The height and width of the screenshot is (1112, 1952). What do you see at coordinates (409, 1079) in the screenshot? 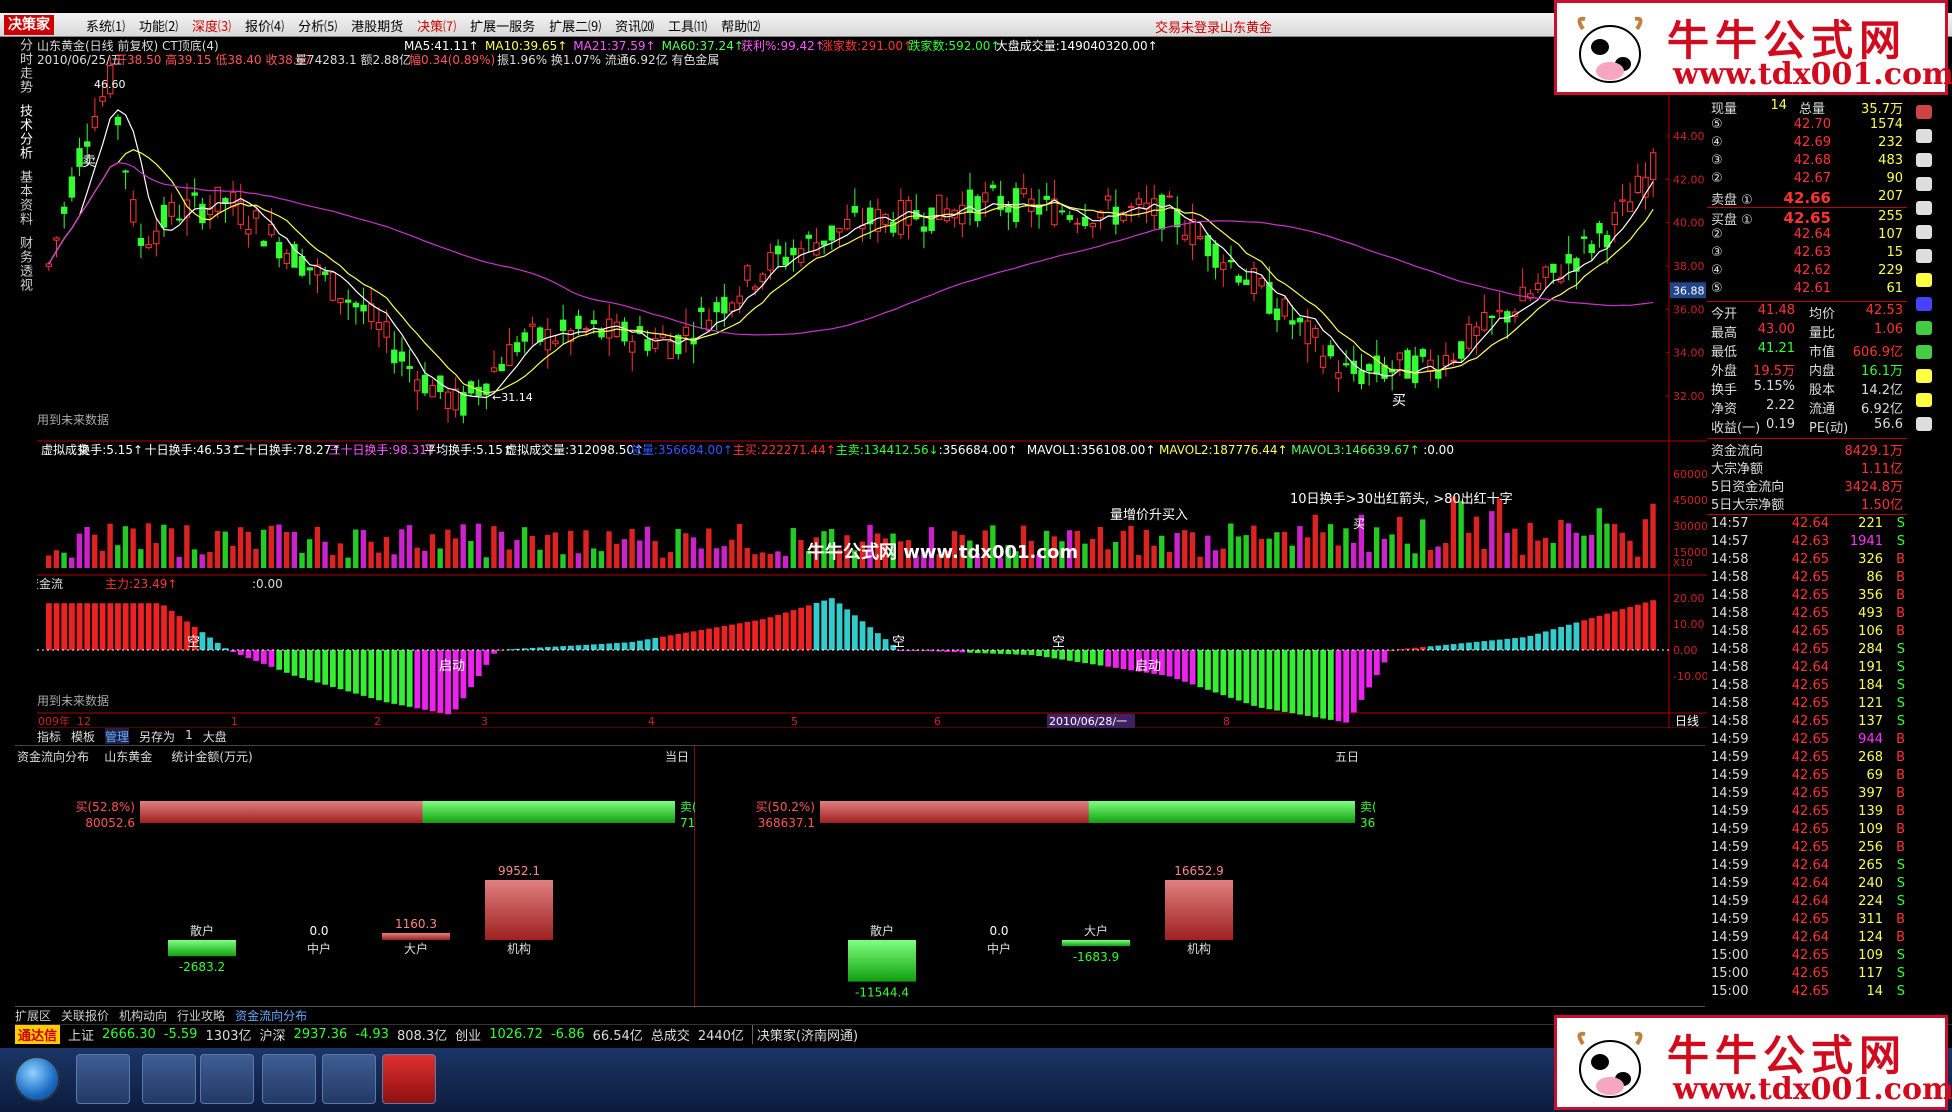
I see `stock-app-icon` at bounding box center [409, 1079].